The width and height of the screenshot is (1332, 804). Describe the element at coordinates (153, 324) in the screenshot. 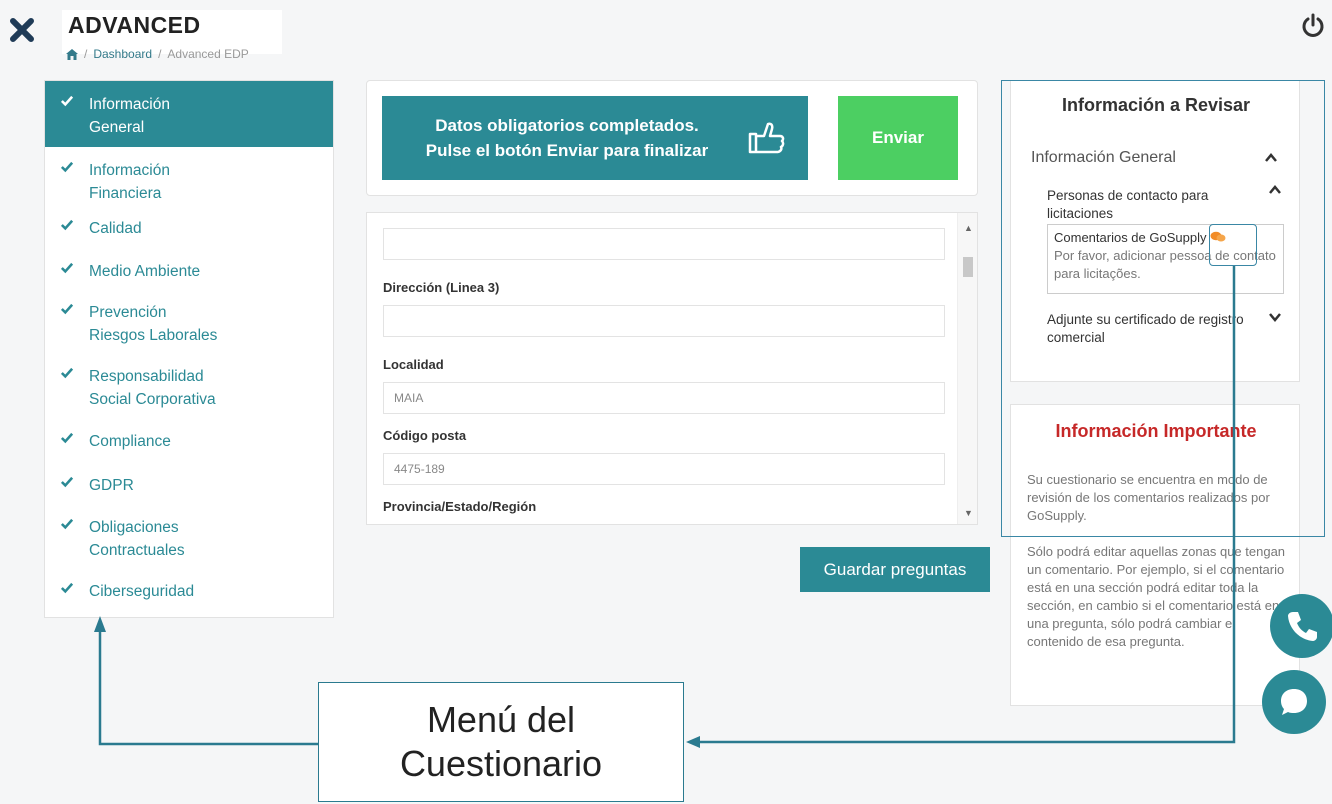

I see `menu-item-label: Prevención Riesgos Laborales` at that location.